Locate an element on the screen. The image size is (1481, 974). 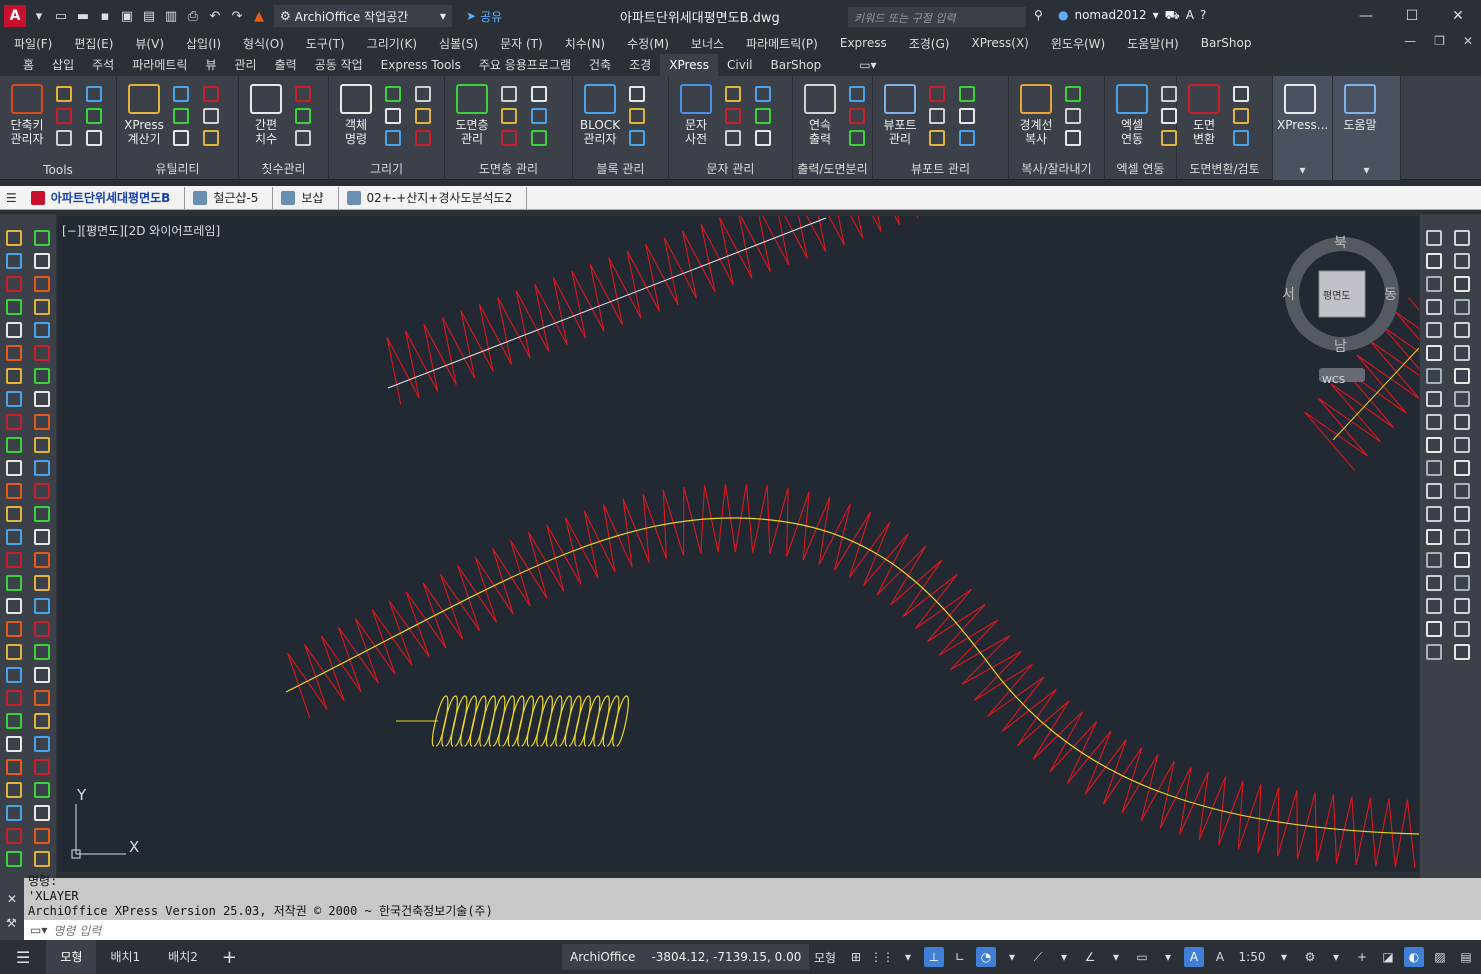
ribbon-tab: Express Tools is located at coordinates (421, 65).